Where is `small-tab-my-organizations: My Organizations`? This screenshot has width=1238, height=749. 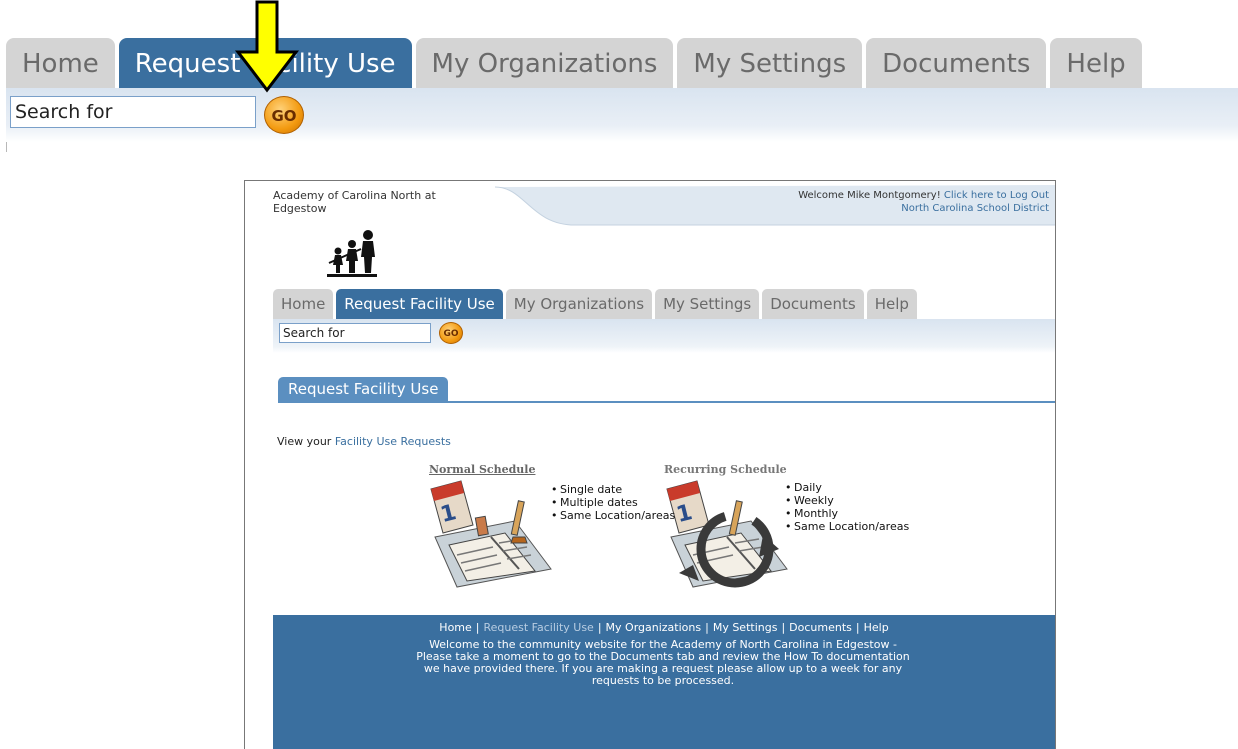
small-tab-my-organizations: My Organizations is located at coordinates (579, 304).